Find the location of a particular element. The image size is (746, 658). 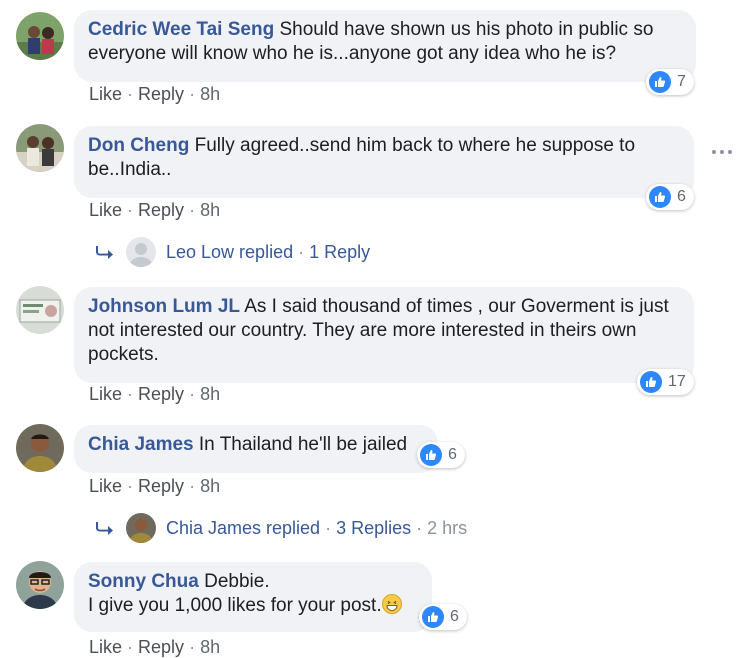

comment-author: Sonny Chua is located at coordinates (143, 581).